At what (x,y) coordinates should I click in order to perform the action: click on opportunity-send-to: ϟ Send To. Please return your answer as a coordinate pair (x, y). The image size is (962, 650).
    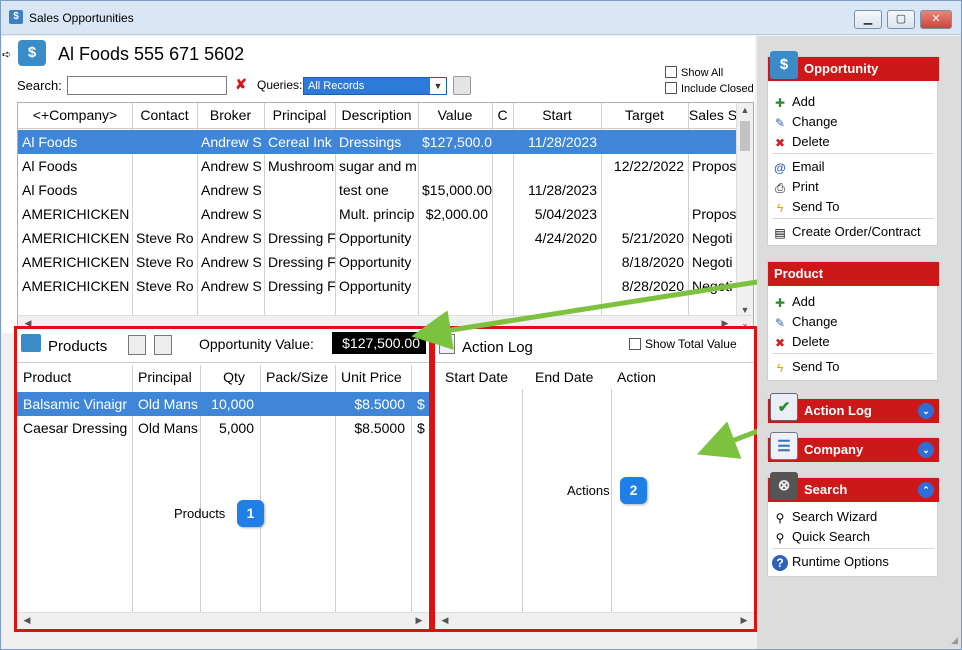
    Looking at the image, I should click on (806, 207).